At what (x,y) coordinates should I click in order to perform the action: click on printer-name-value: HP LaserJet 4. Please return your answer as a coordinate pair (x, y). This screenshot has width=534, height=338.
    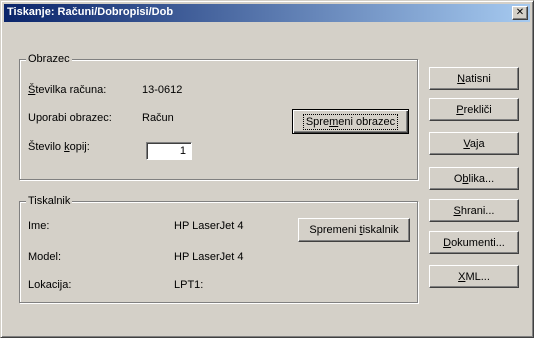
    Looking at the image, I should click on (209, 226).